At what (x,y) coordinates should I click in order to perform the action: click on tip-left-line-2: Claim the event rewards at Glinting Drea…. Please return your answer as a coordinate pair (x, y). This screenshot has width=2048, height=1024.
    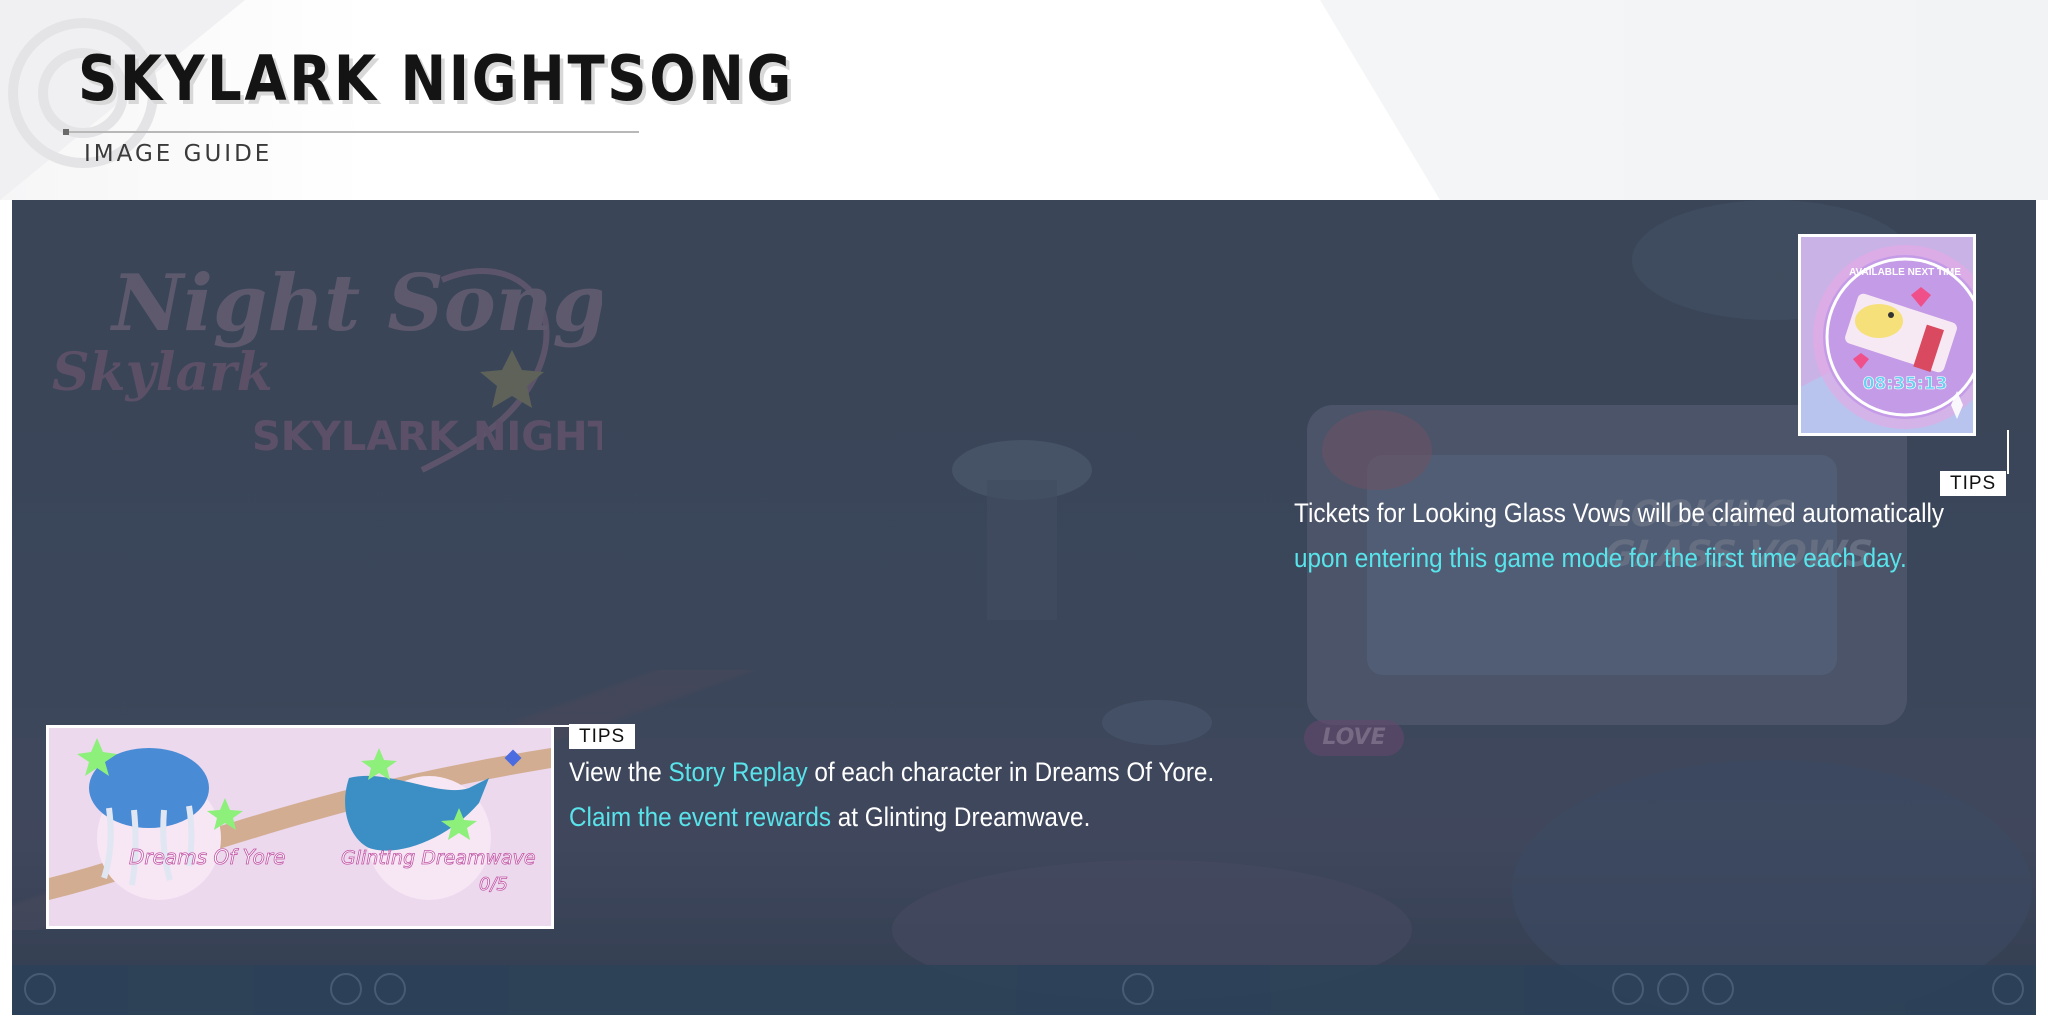
    Looking at the image, I should click on (829, 817).